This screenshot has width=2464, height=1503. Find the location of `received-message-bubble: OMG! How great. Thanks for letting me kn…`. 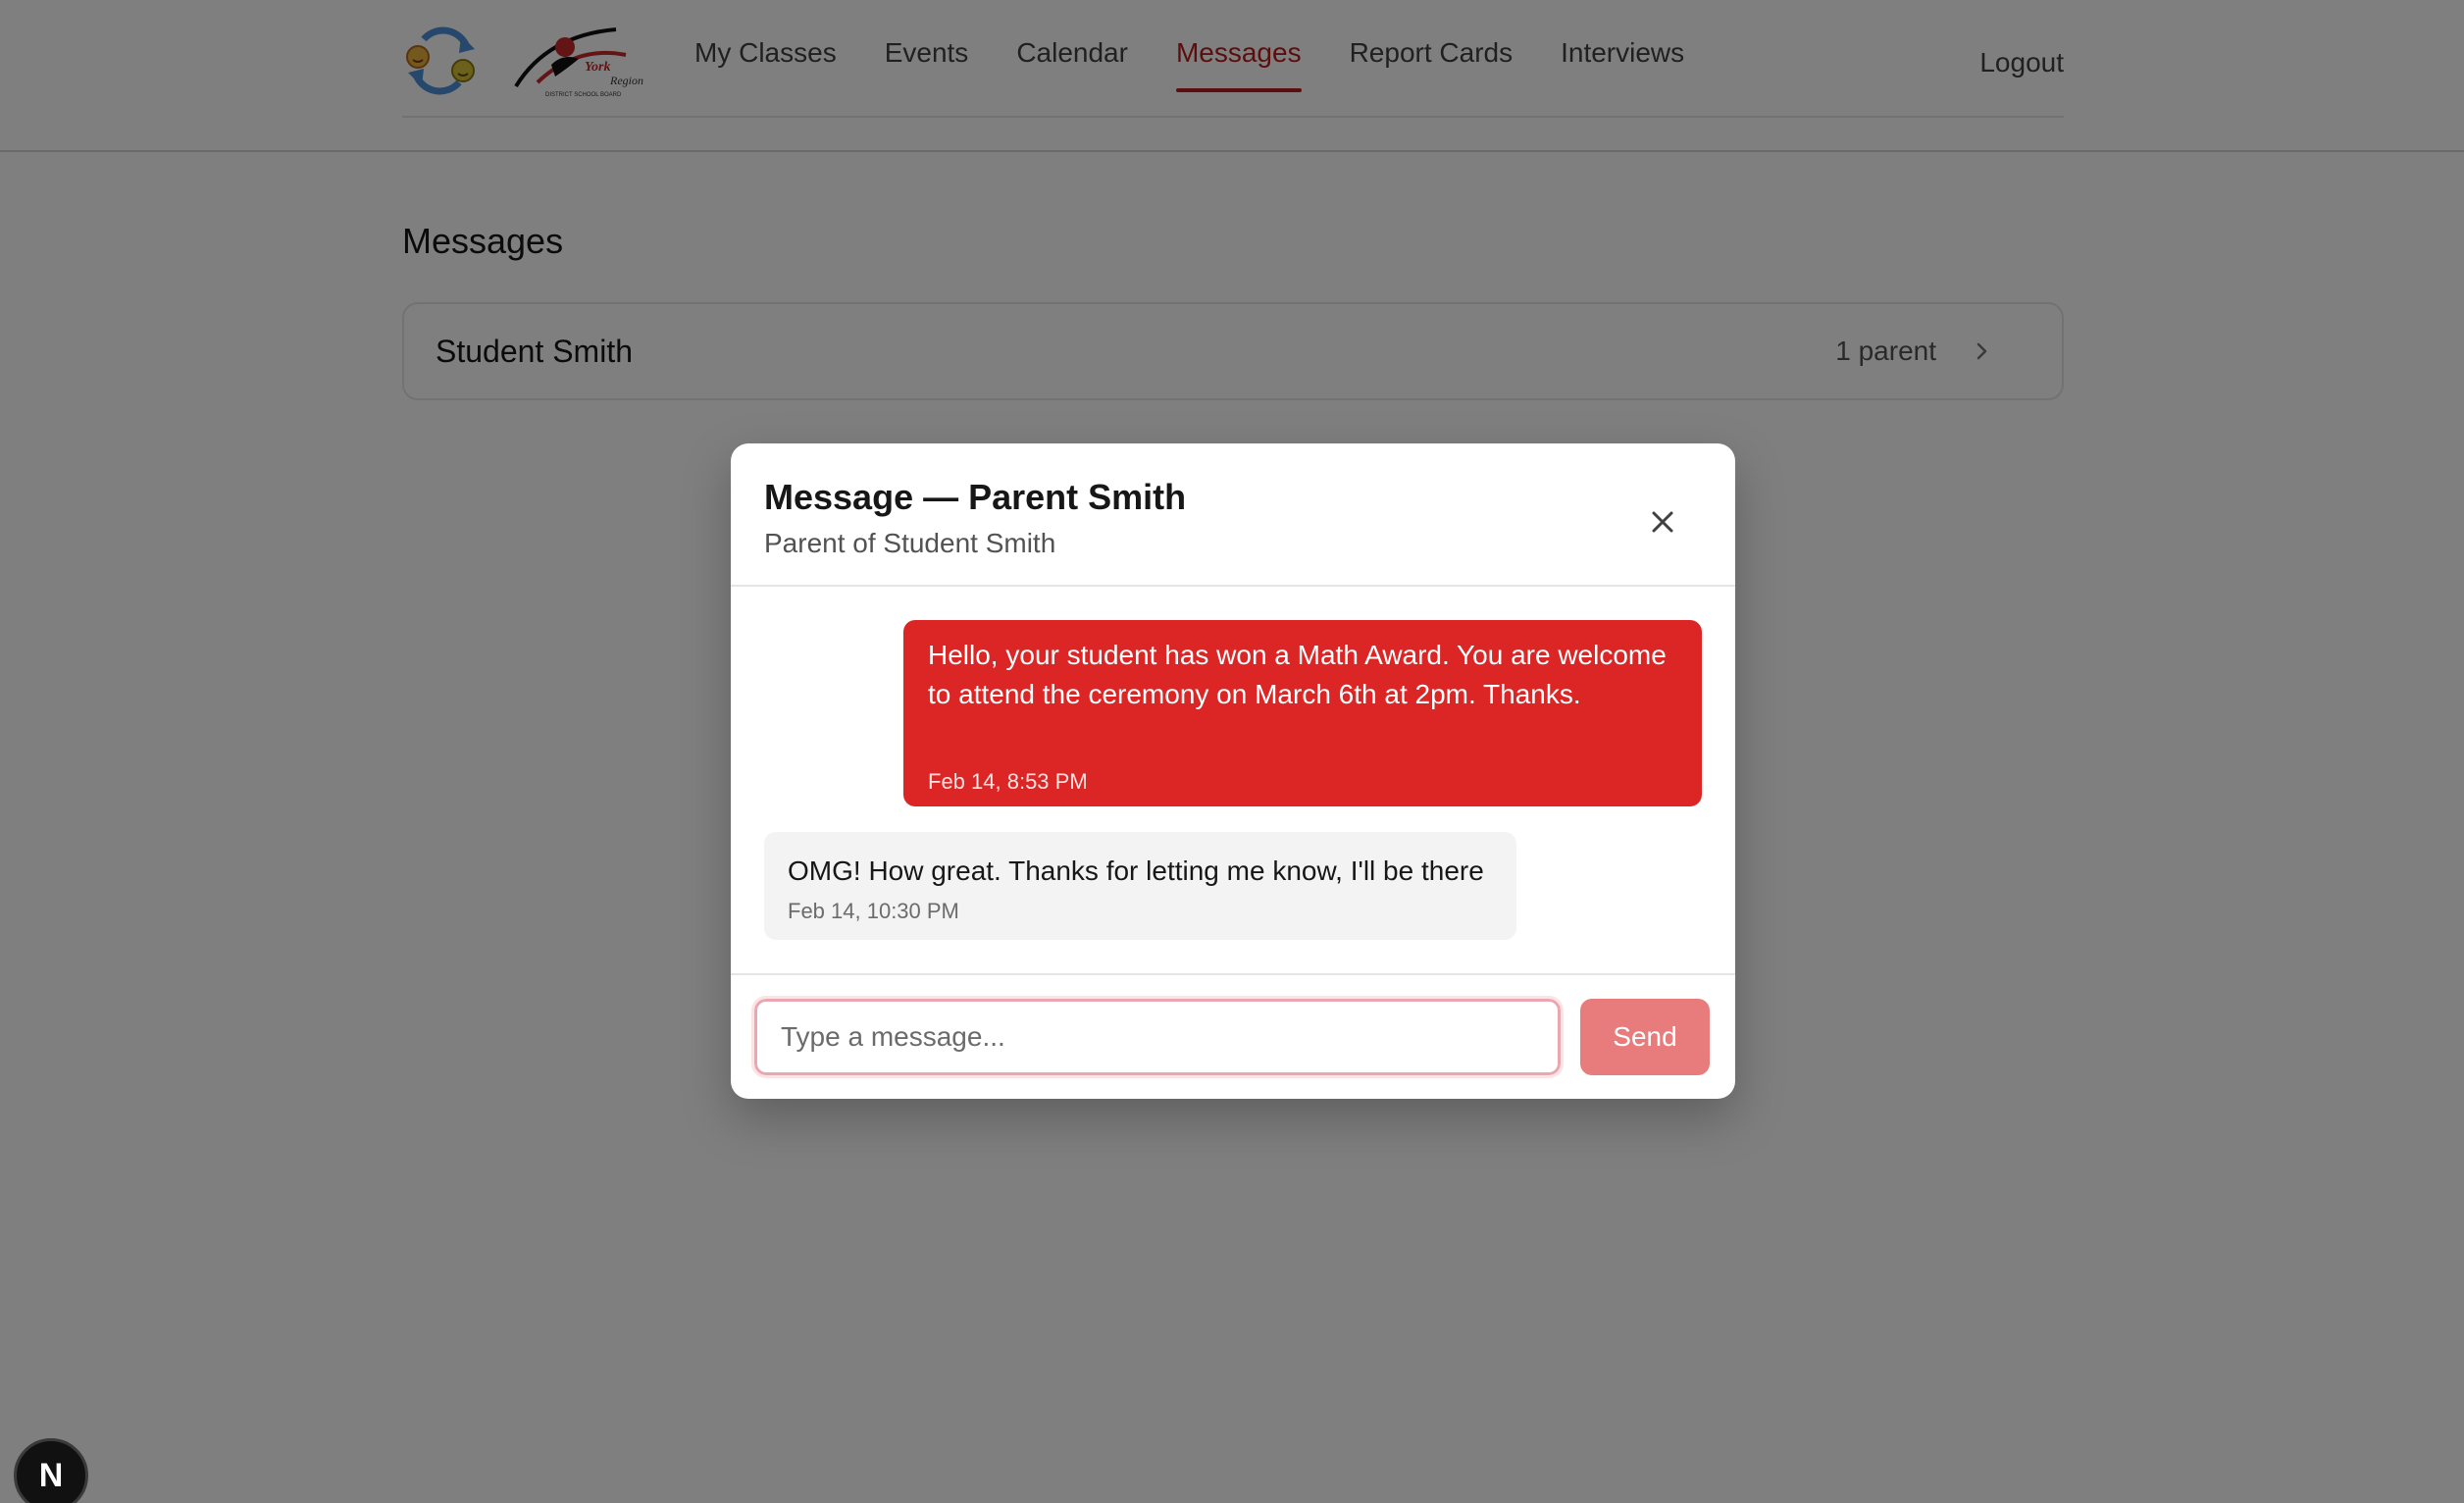

received-message-bubble: OMG! How great. Thanks for letting me kn… is located at coordinates (1140, 886).